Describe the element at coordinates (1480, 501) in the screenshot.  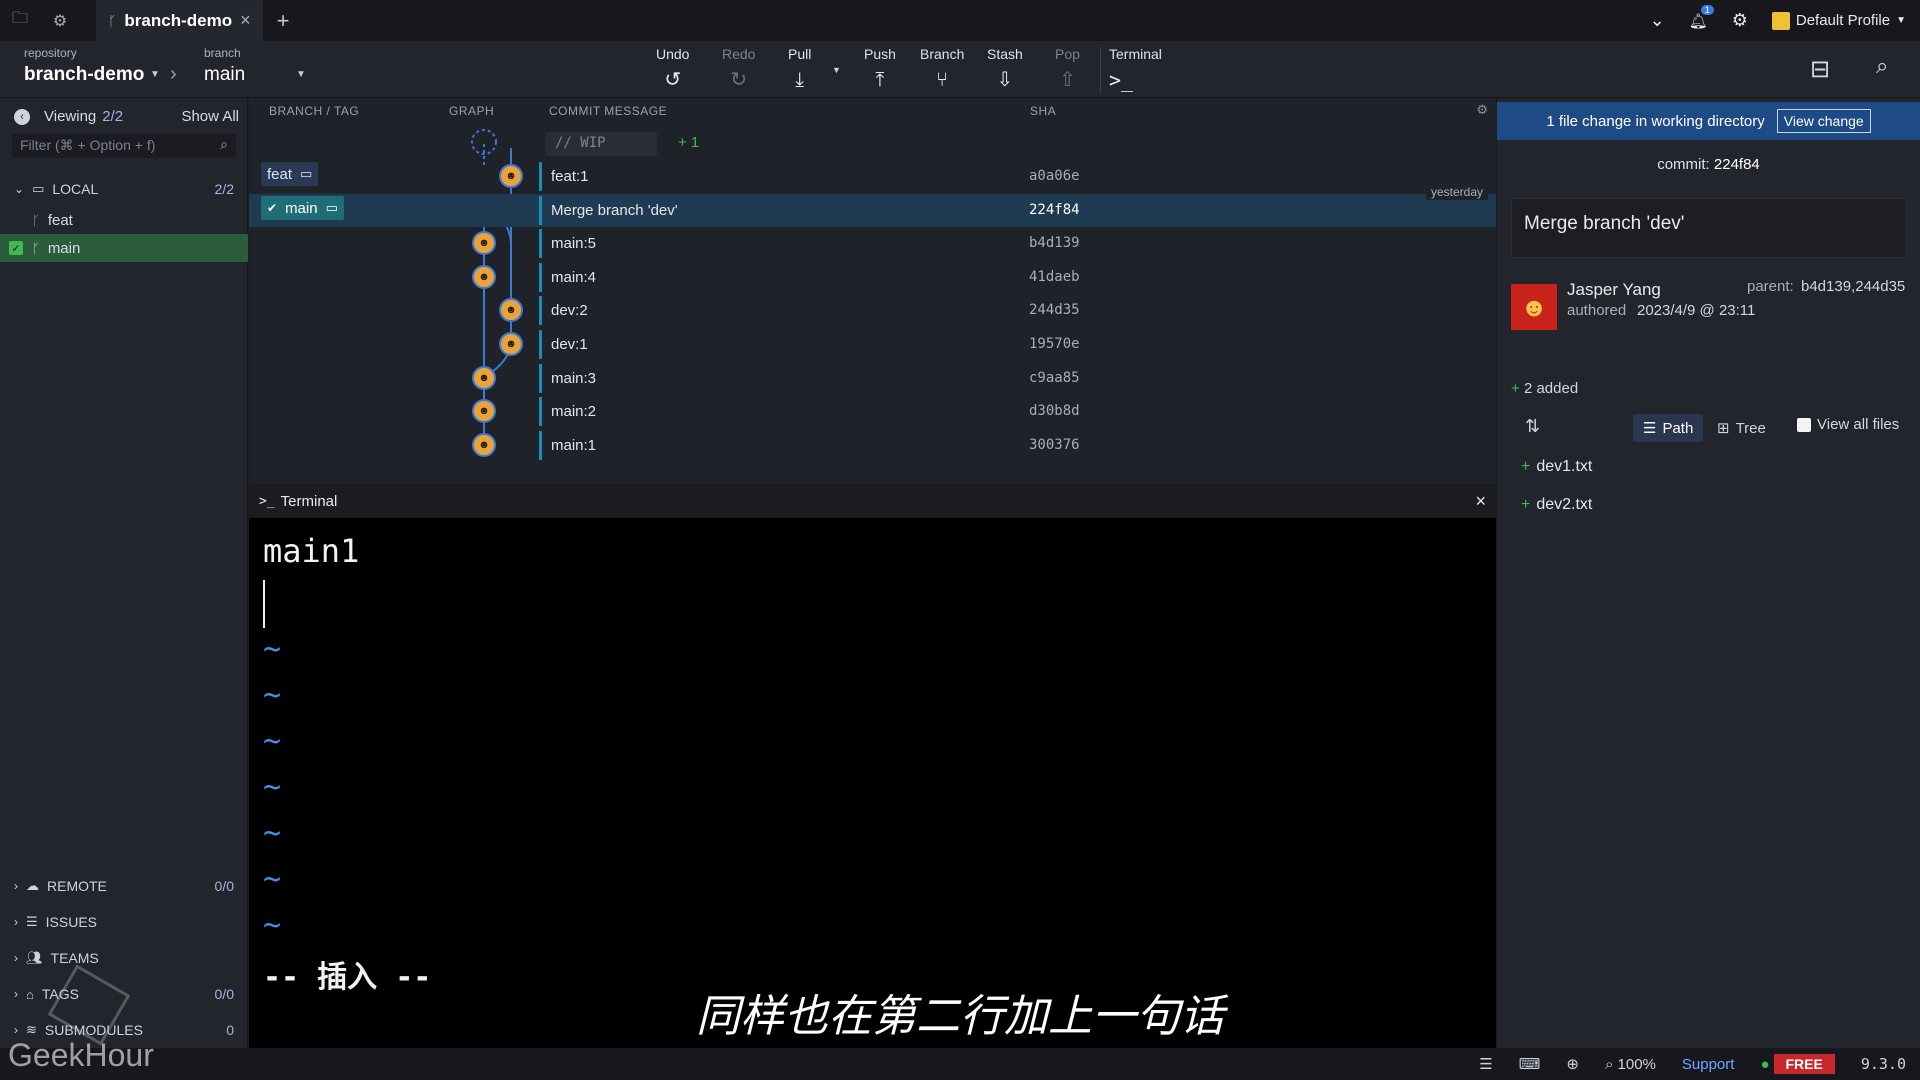
I see `close-terminal-icon: ×` at that location.